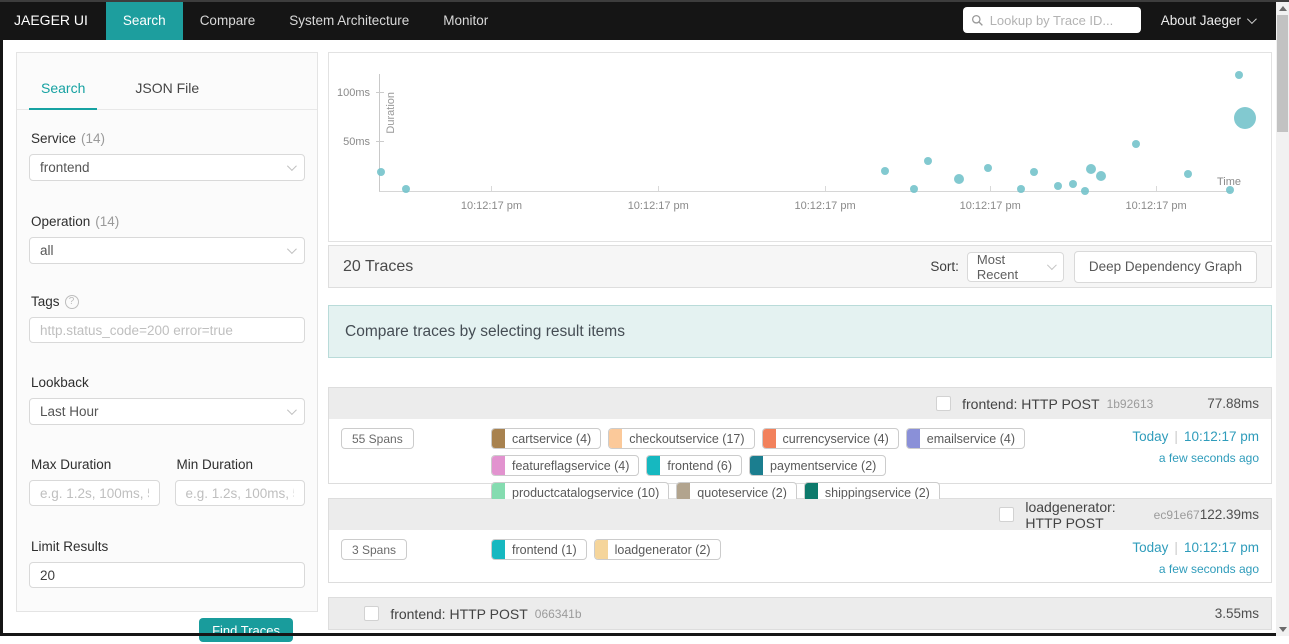 Image resolution: width=1289 pixels, height=644 pixels. I want to click on trace-lookup-input, so click(1061, 20).